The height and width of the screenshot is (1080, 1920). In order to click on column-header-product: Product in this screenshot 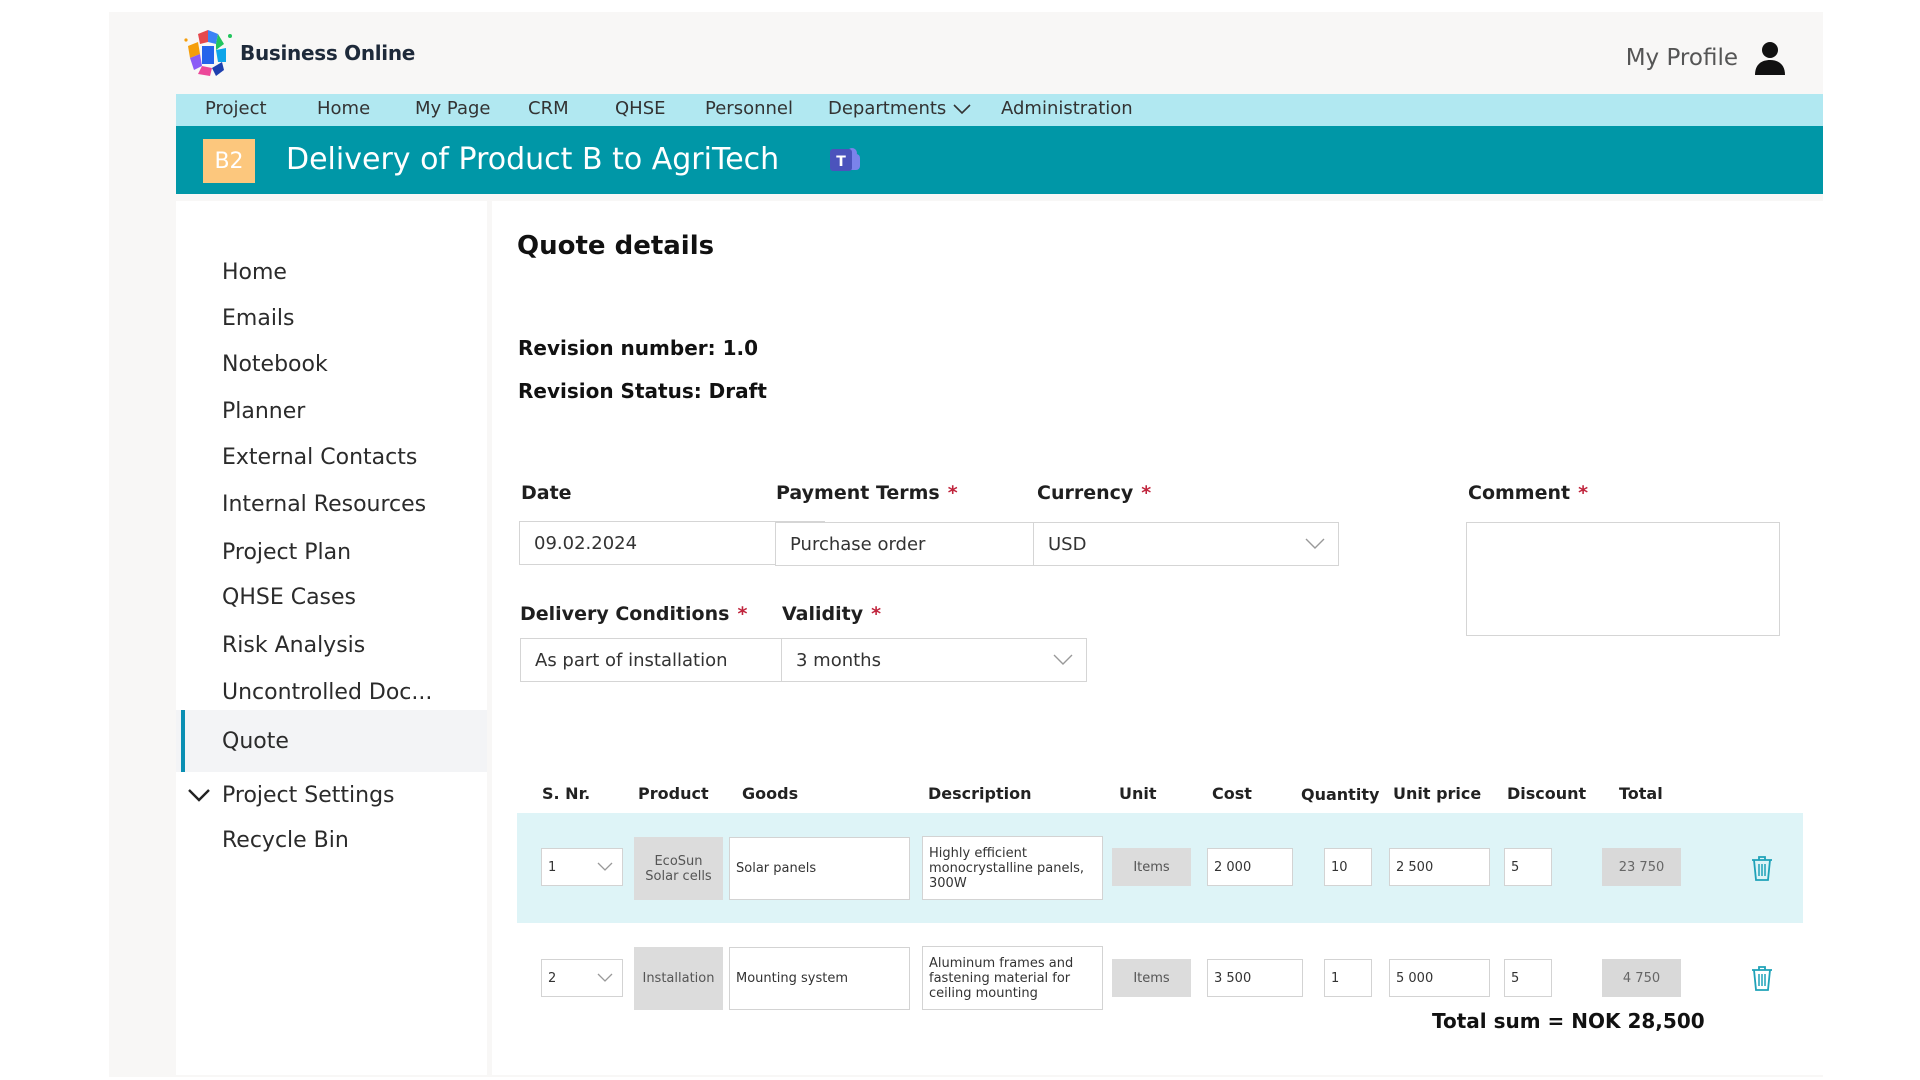, I will do `click(673, 793)`.